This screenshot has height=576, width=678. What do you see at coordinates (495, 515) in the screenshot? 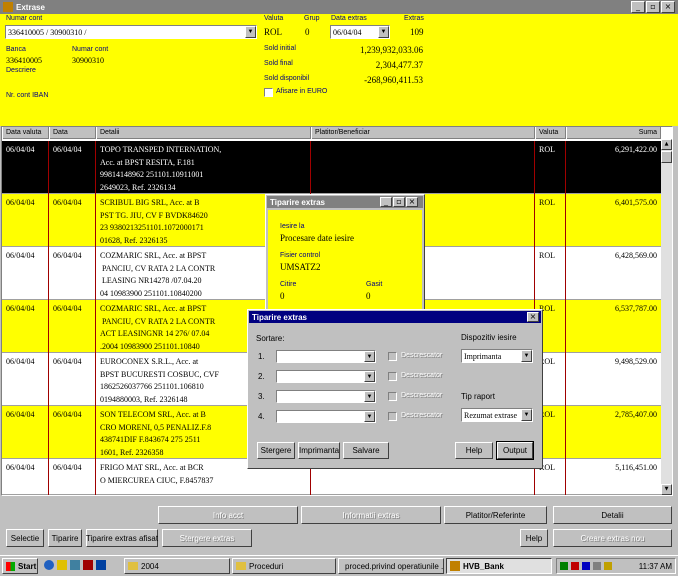
I see `platitor-button: Platitor/Referinte` at bounding box center [495, 515].